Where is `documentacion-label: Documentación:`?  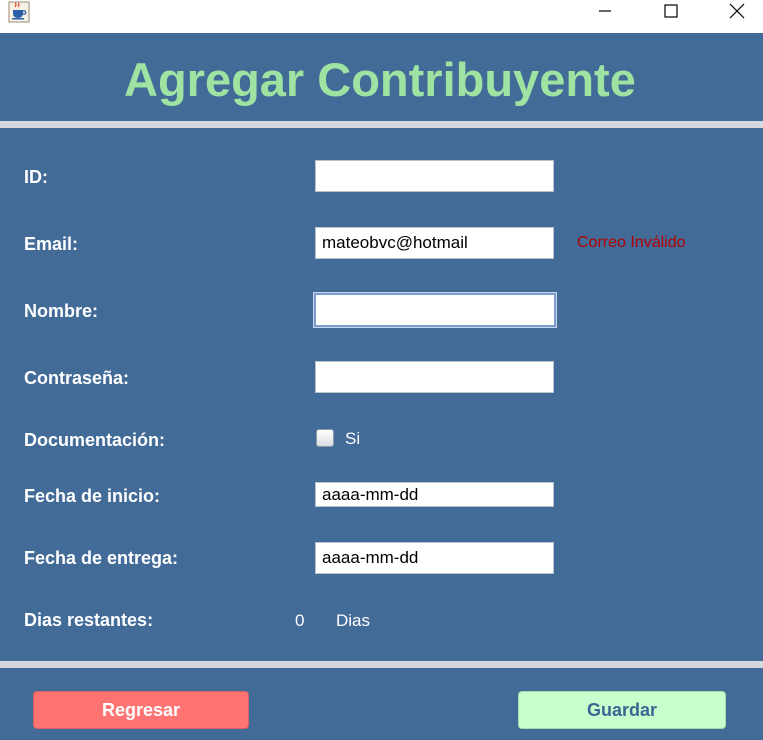 documentacion-label: Documentación: is located at coordinates (95, 440).